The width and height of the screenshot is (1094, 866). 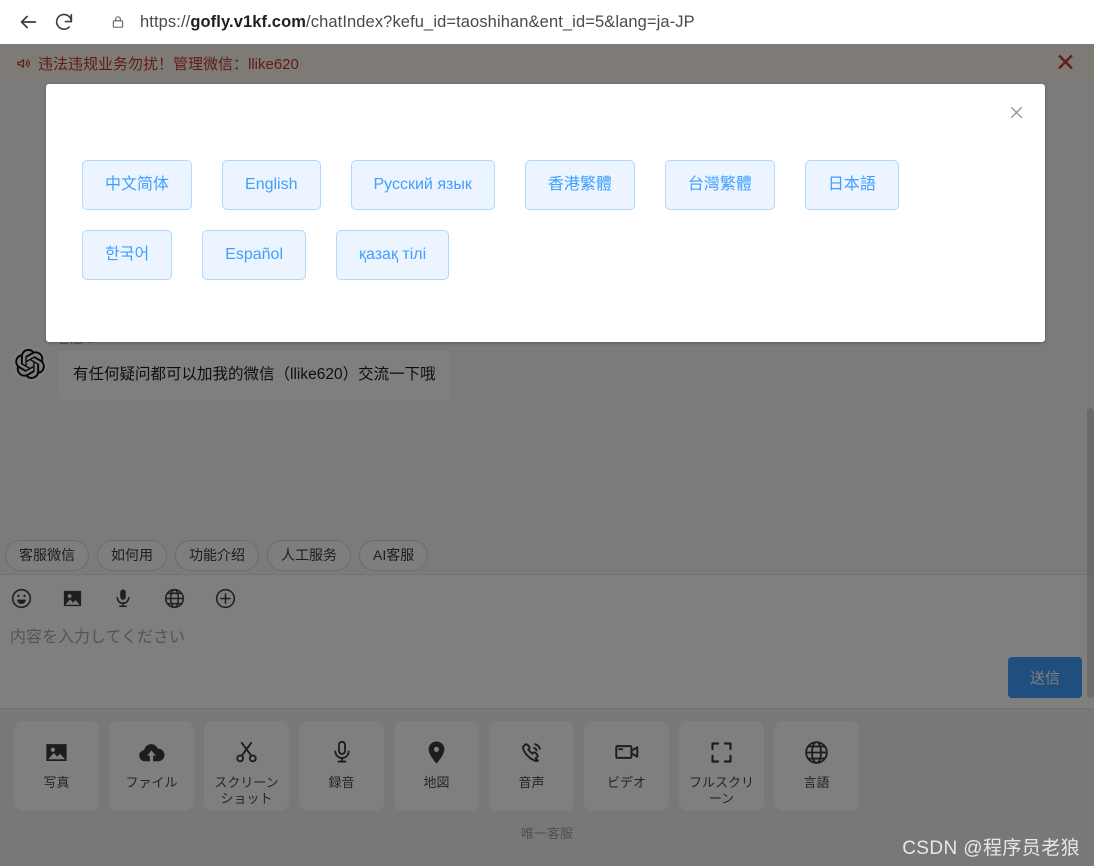 What do you see at coordinates (165, 21) in the screenshot?
I see `url-scheme: https://` at bounding box center [165, 21].